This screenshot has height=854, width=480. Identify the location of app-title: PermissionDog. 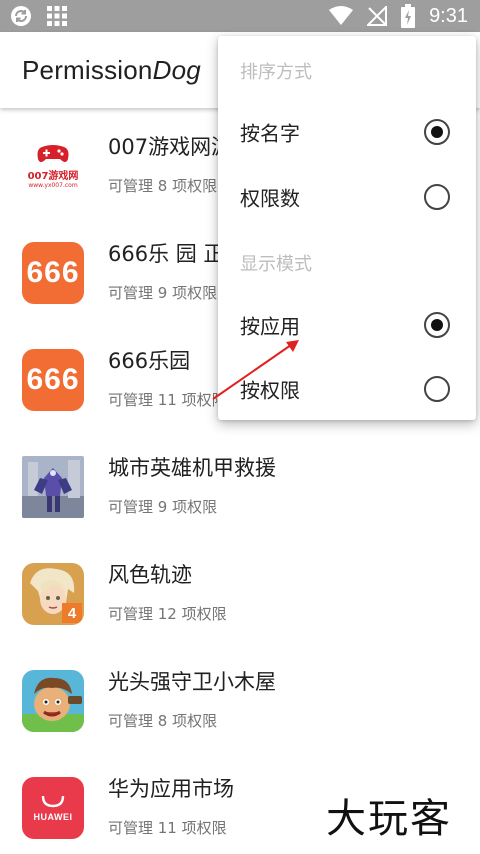
(111, 69).